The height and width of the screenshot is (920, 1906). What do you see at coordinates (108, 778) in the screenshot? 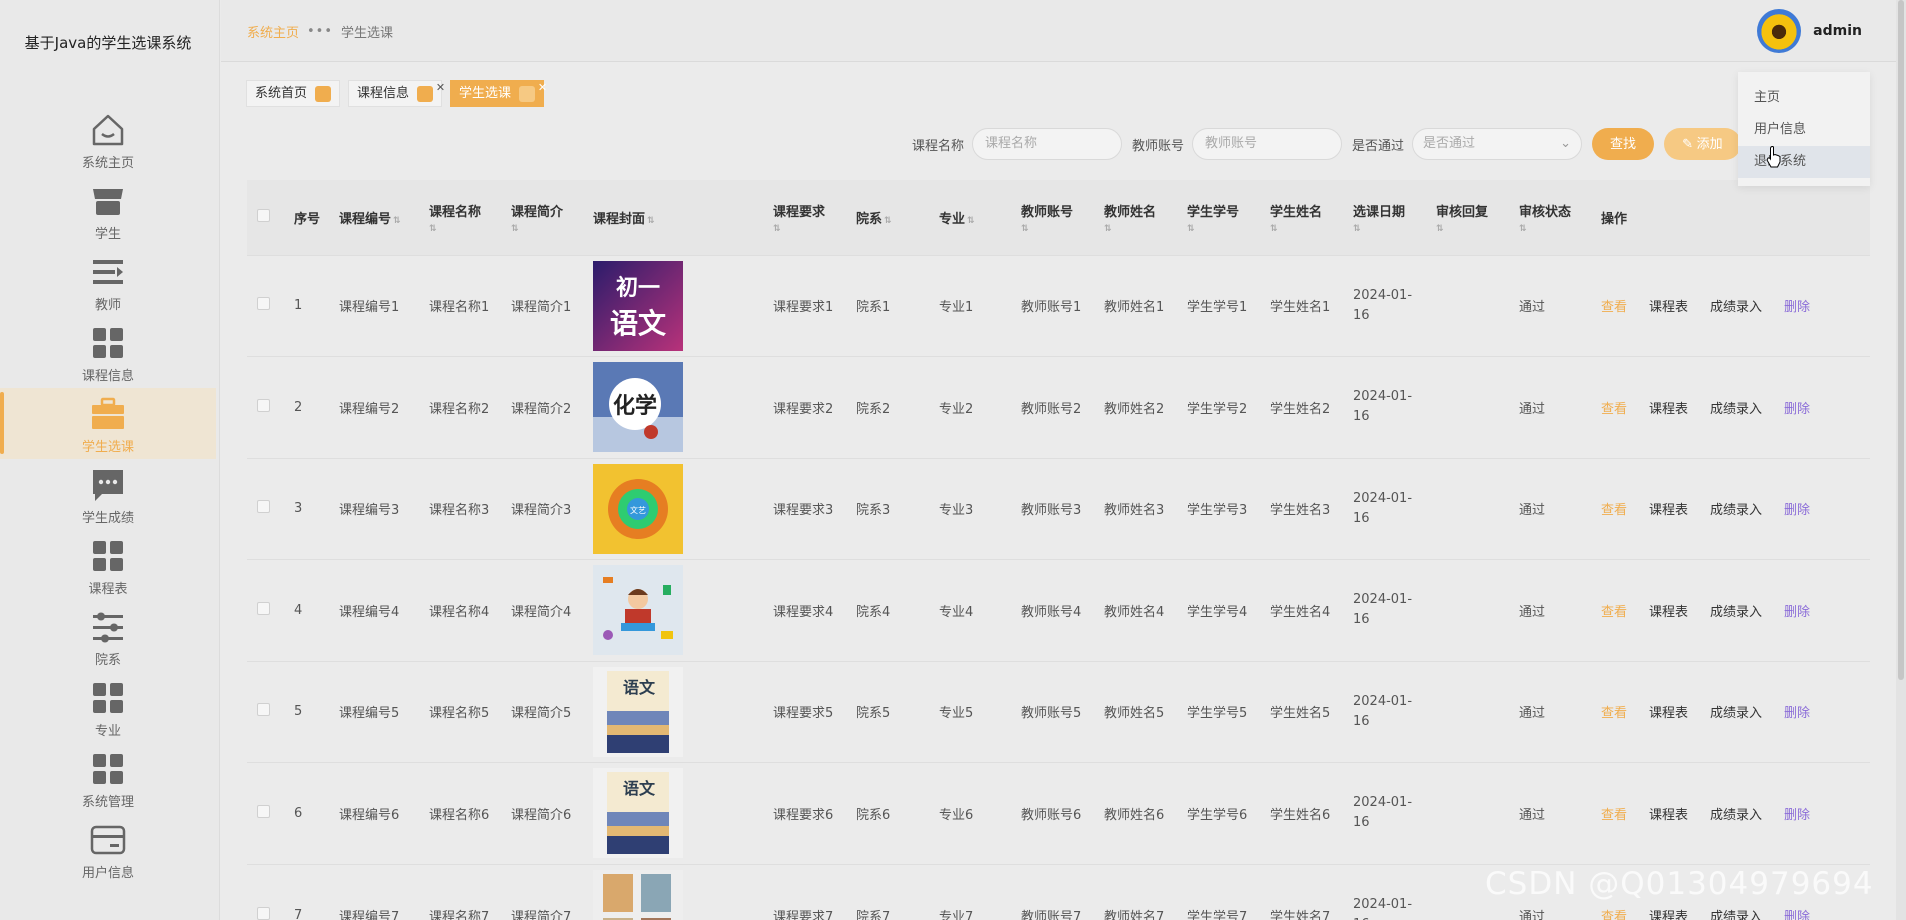
I see `sidebar-item-system: 系统管理` at bounding box center [108, 778].